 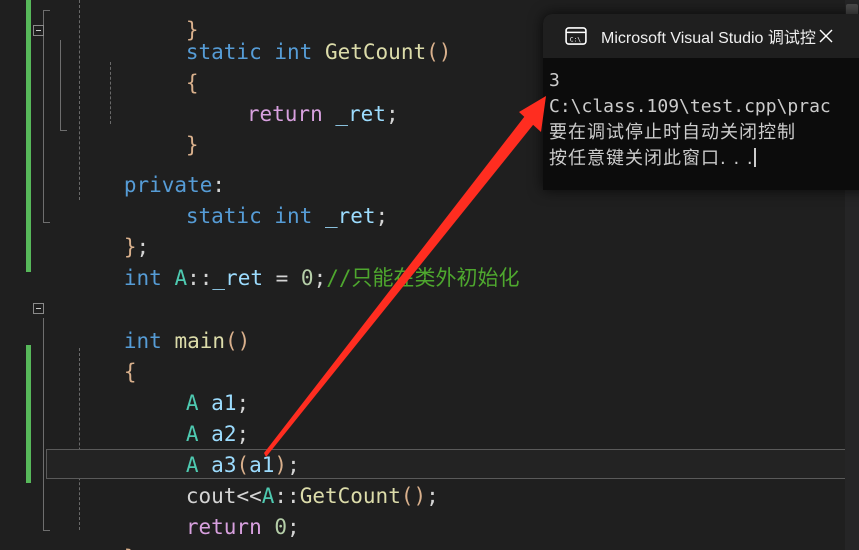 What do you see at coordinates (142, 278) in the screenshot?
I see `code-token-int-3: int` at bounding box center [142, 278].